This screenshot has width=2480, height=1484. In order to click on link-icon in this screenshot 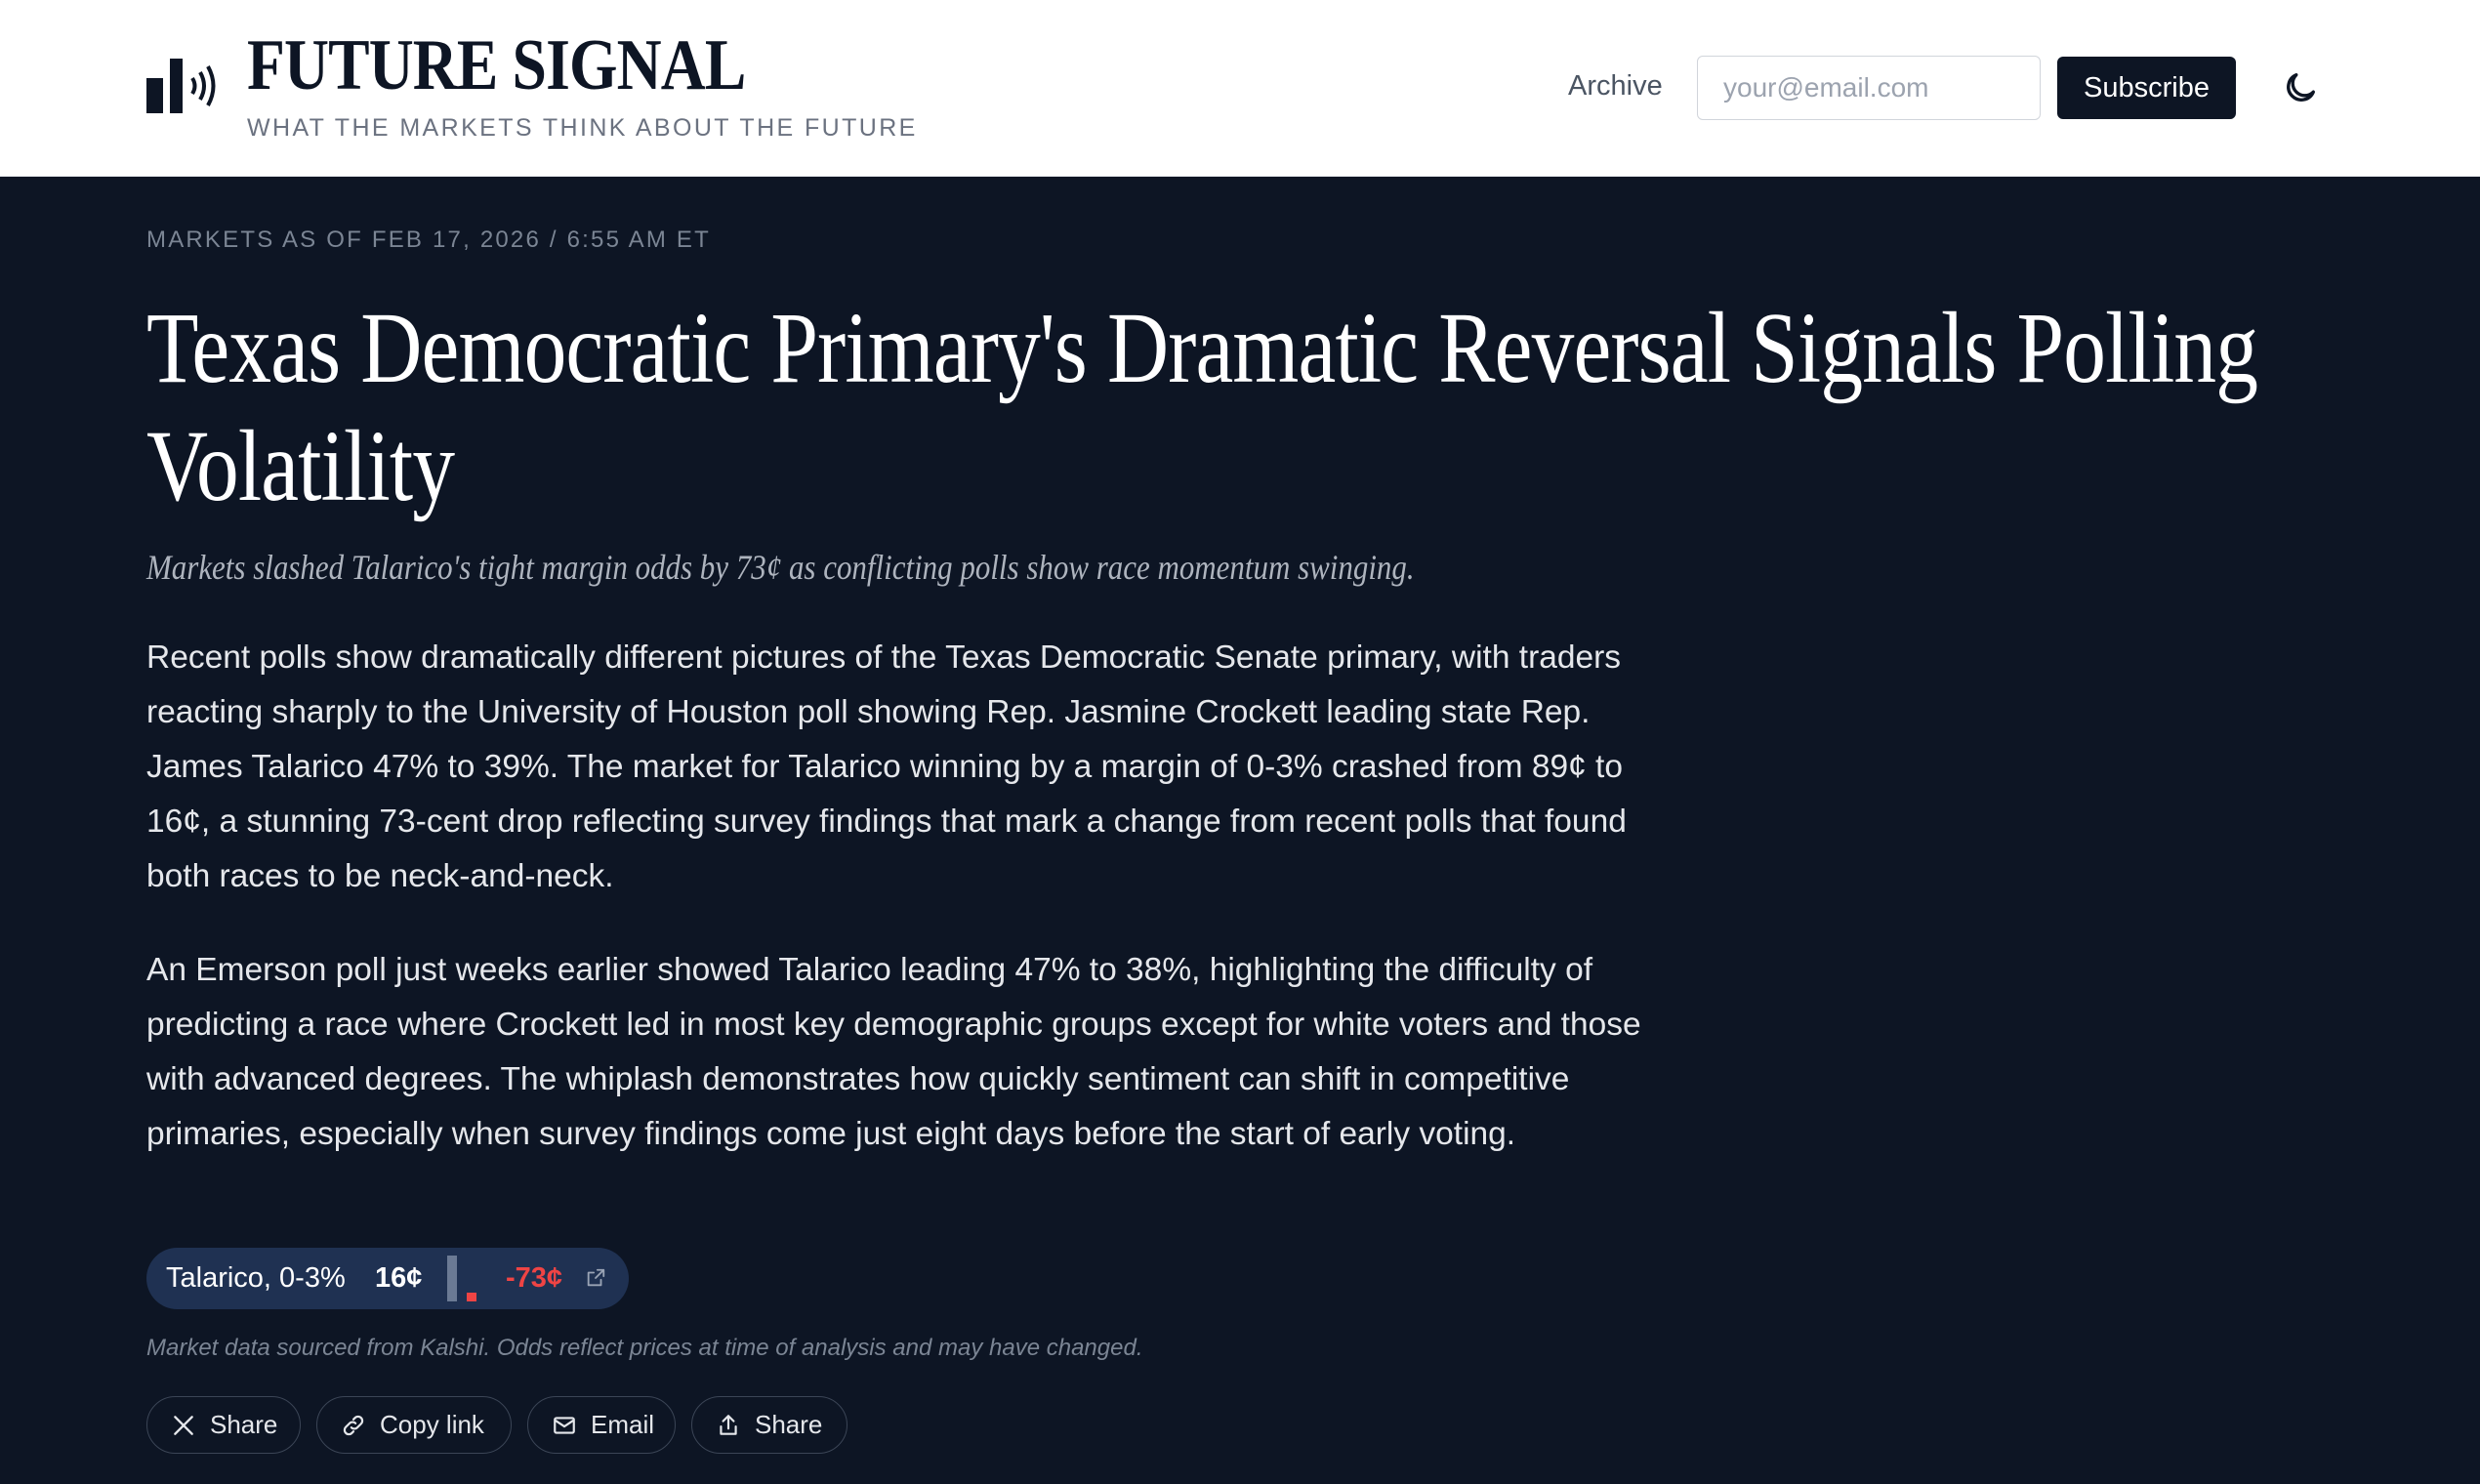, I will do `click(353, 1425)`.